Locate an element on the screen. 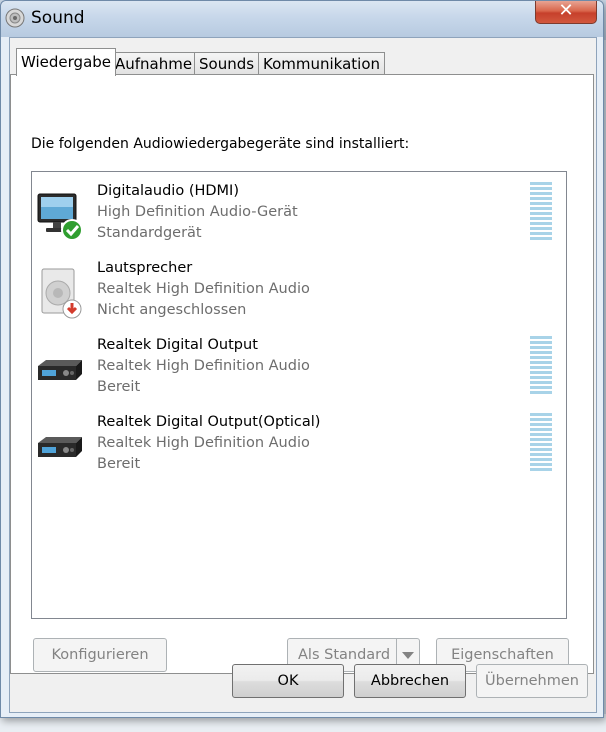 Image resolution: width=606 pixels, height=732 pixels. tab-aufnahme: Aufnahme is located at coordinates (154, 63).